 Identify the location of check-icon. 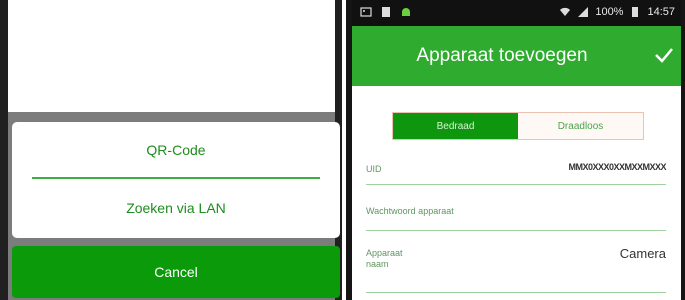
(664, 55).